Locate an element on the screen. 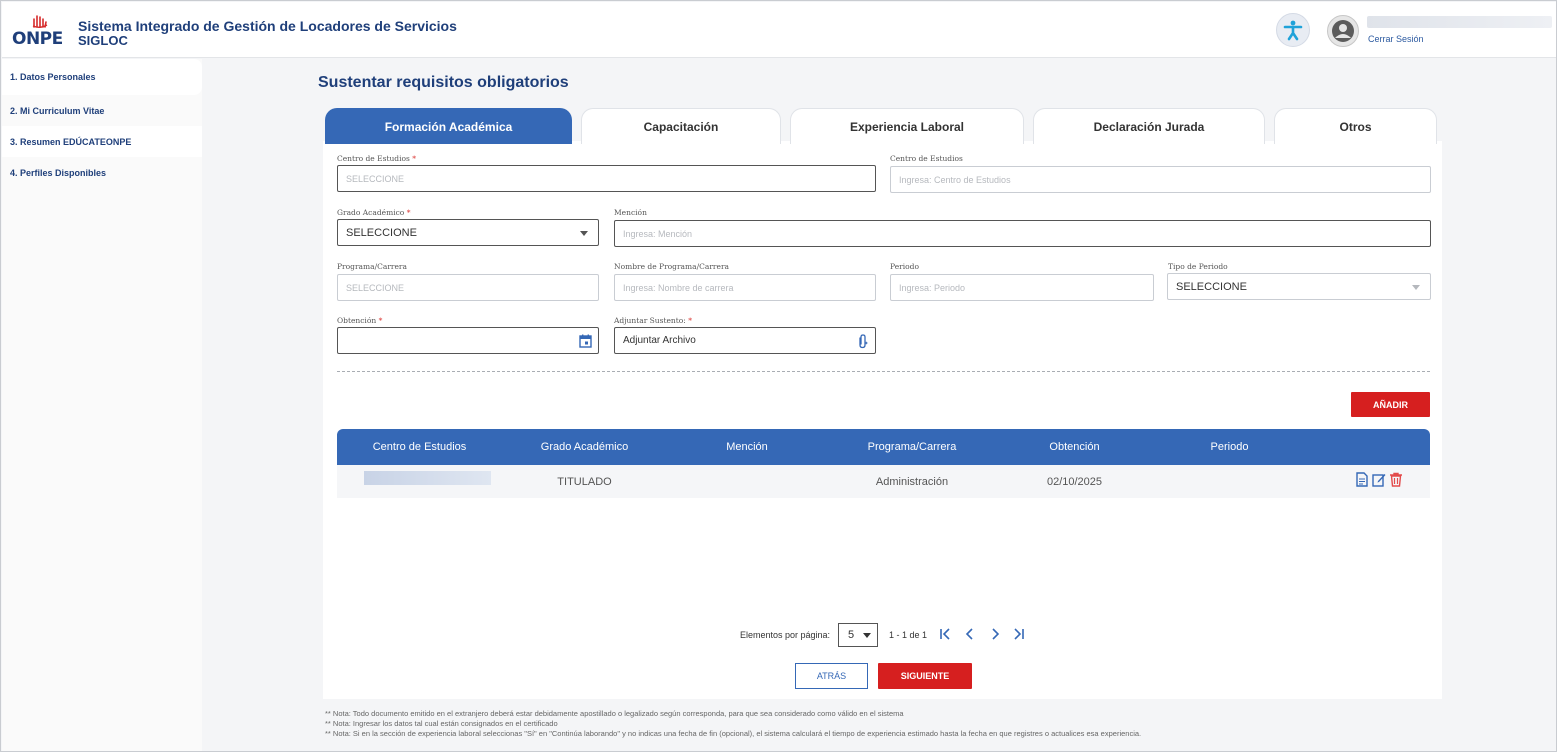 This screenshot has height=752, width=1557. attach-icon is located at coordinates (862, 341).